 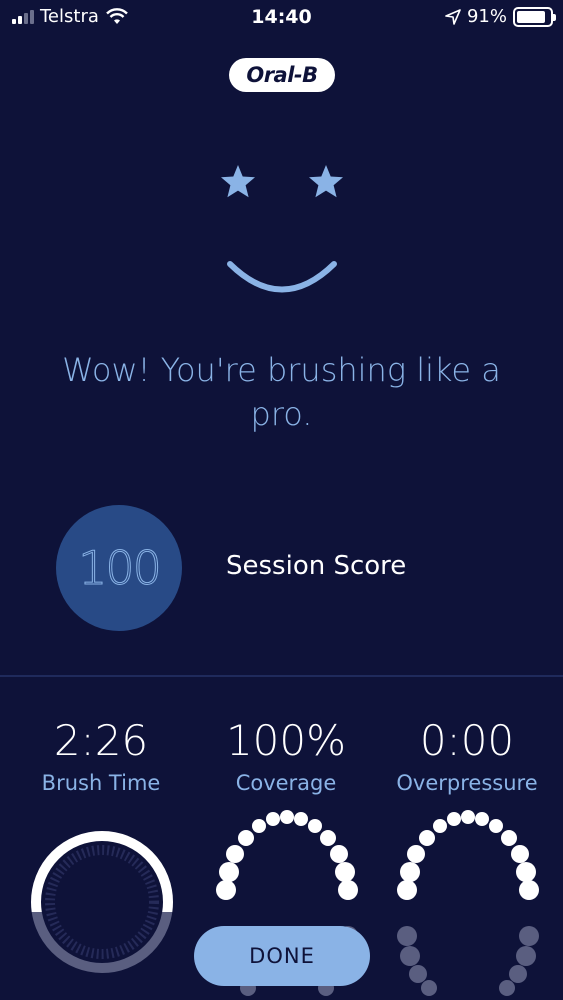 What do you see at coordinates (286, 783) in the screenshot?
I see `coverage-label: Coverage` at bounding box center [286, 783].